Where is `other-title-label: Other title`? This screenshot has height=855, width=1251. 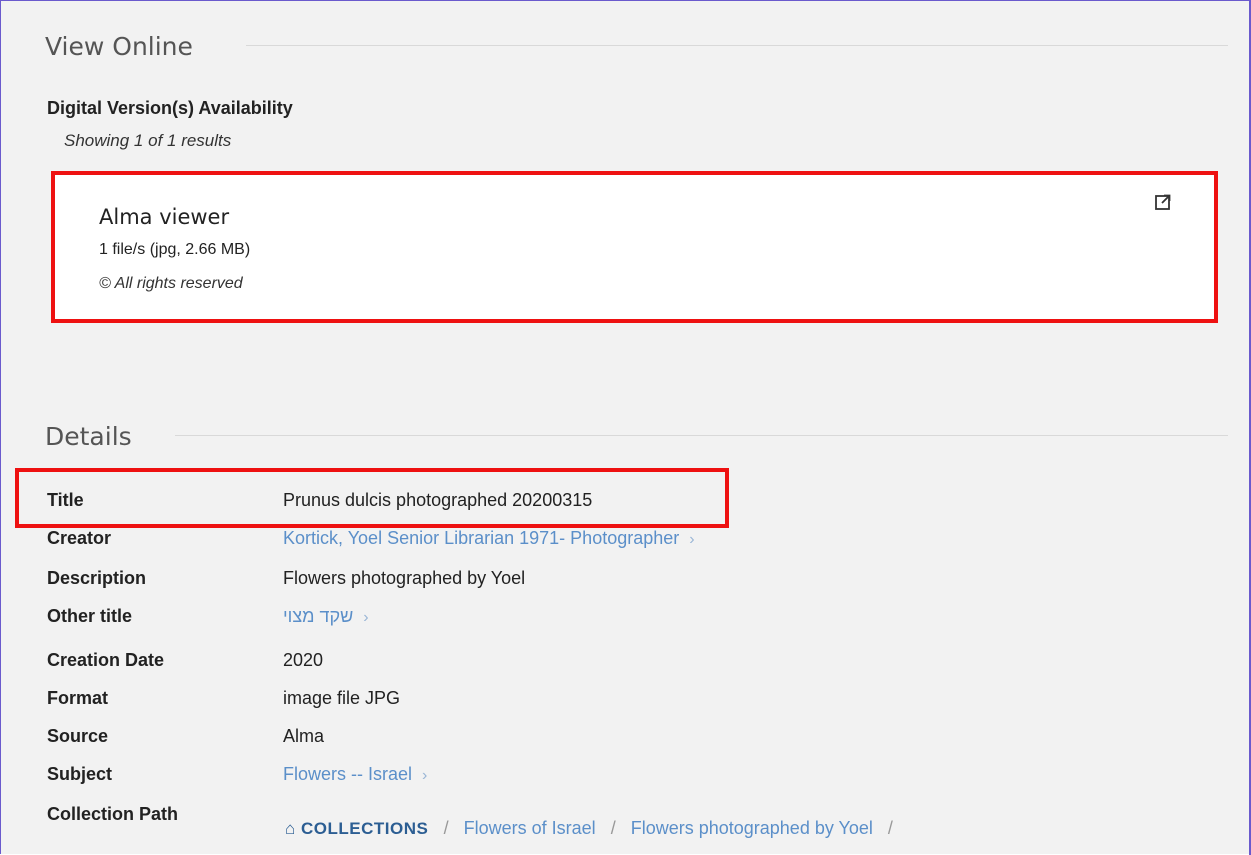
other-title-label: Other title is located at coordinates (90, 616).